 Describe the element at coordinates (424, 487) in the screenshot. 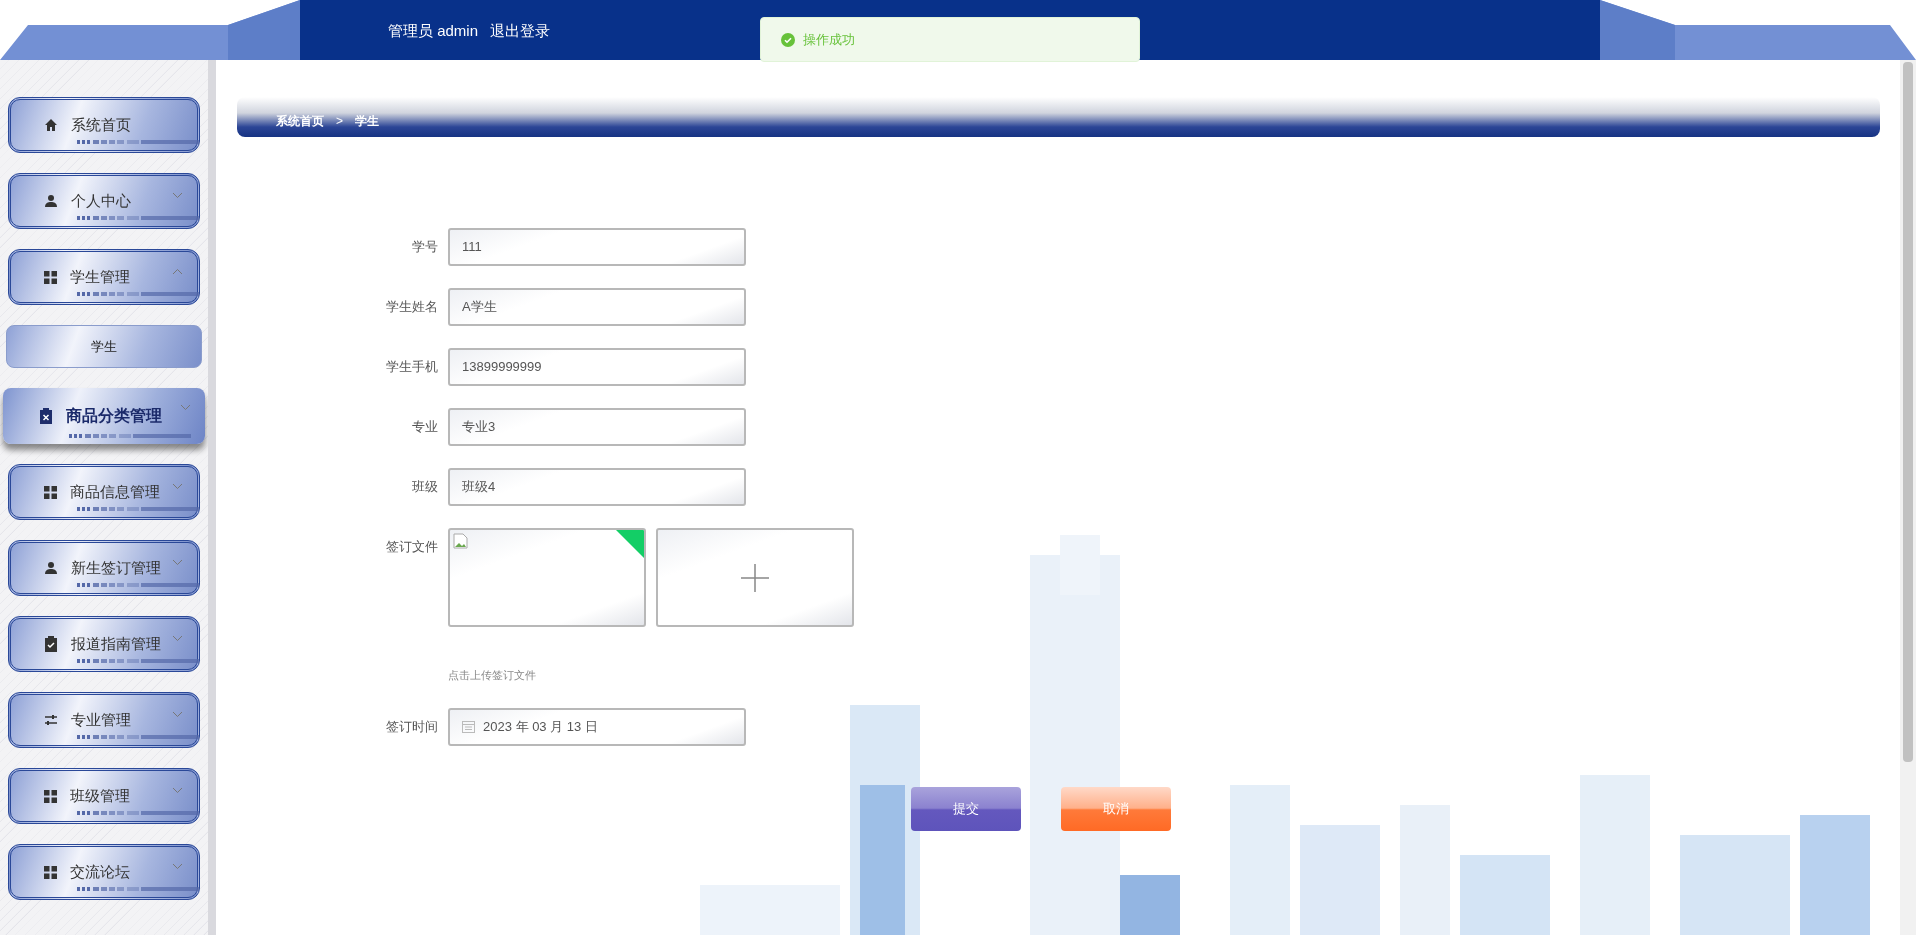

I see `field-label: 班级` at that location.